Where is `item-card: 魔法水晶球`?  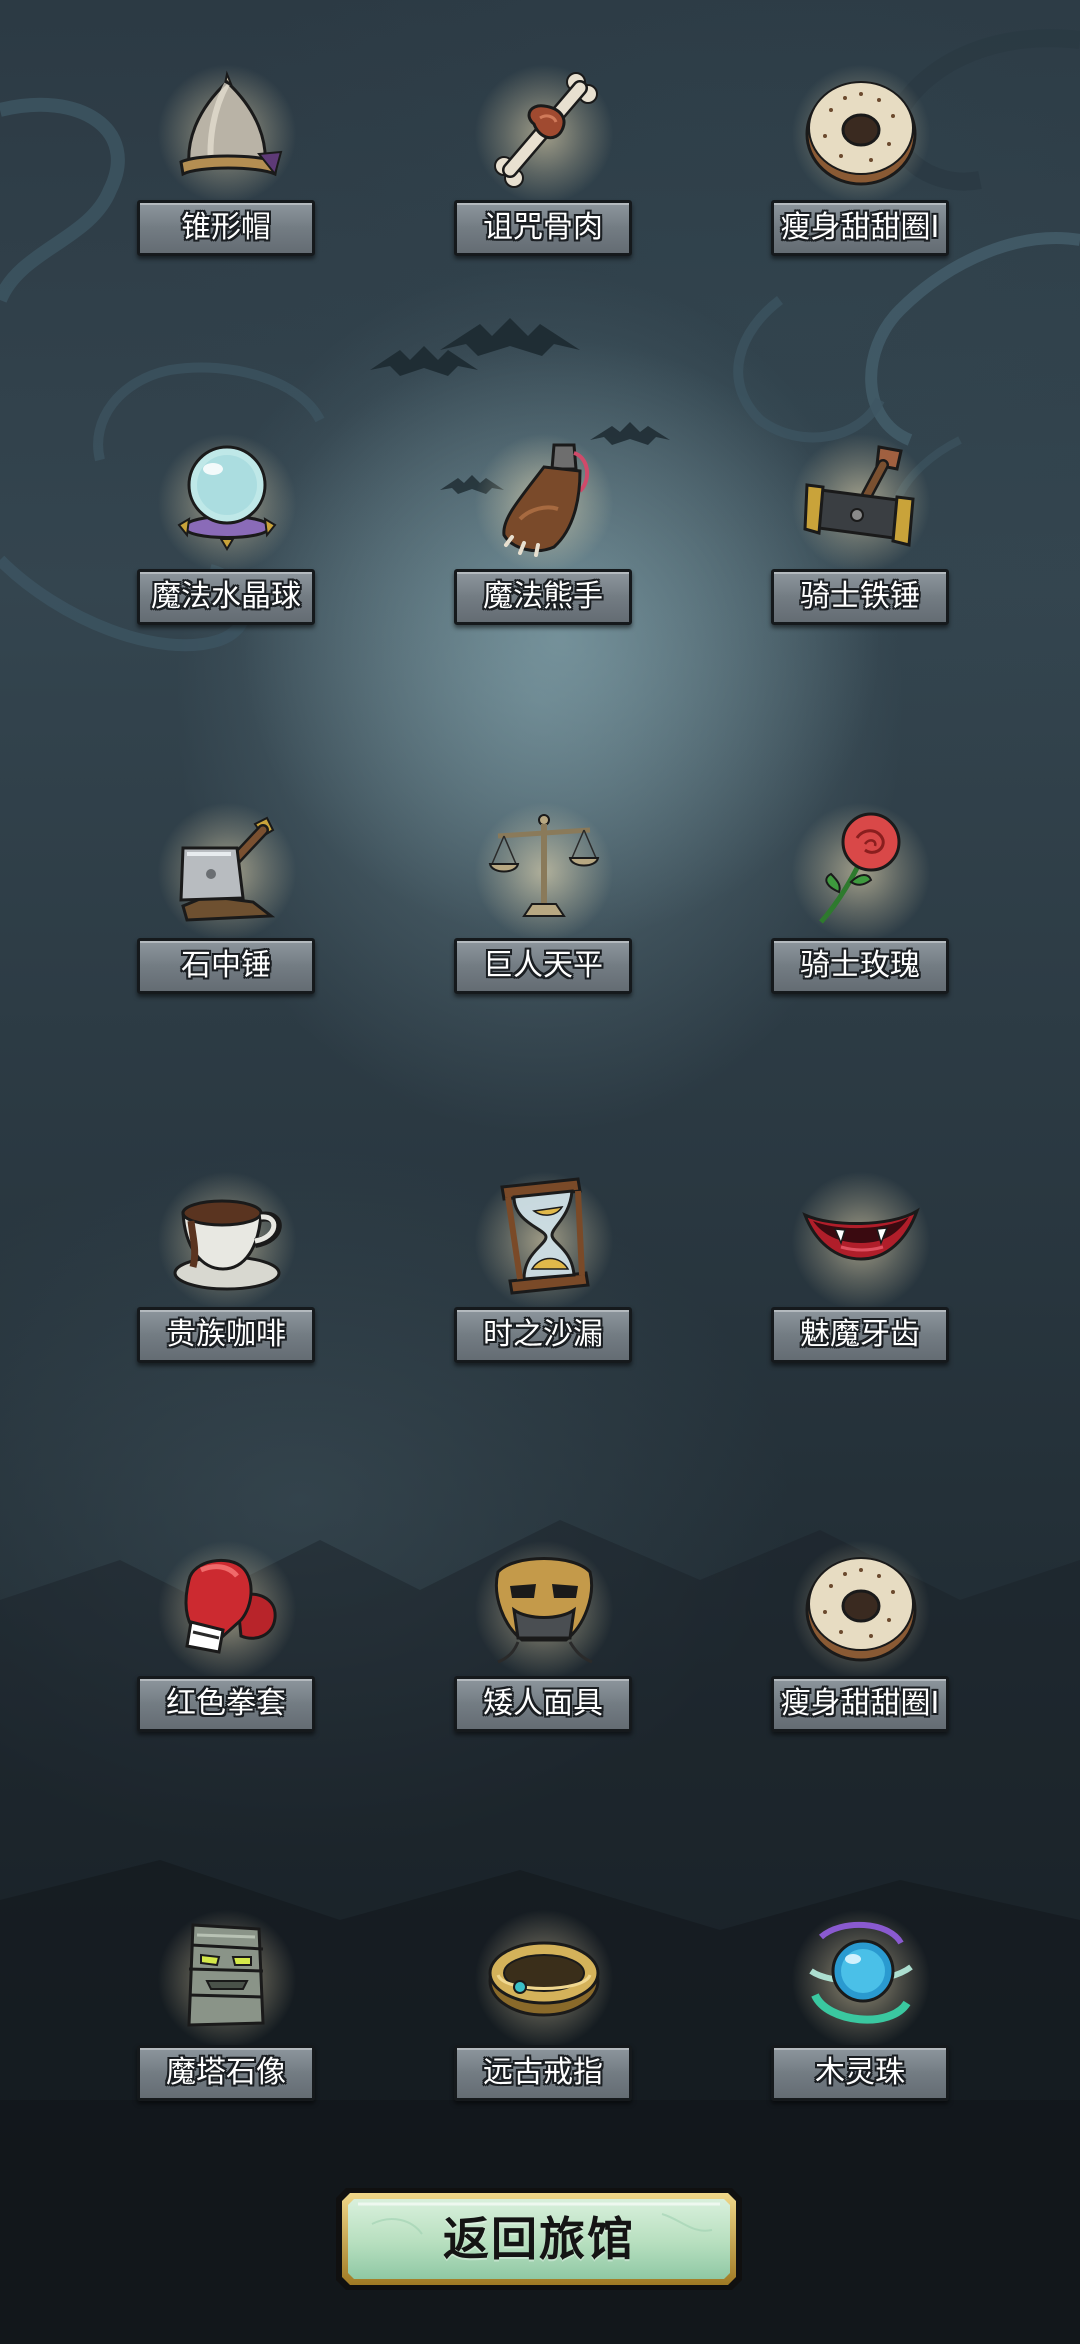 item-card: 魔法水晶球 is located at coordinates (227, 533).